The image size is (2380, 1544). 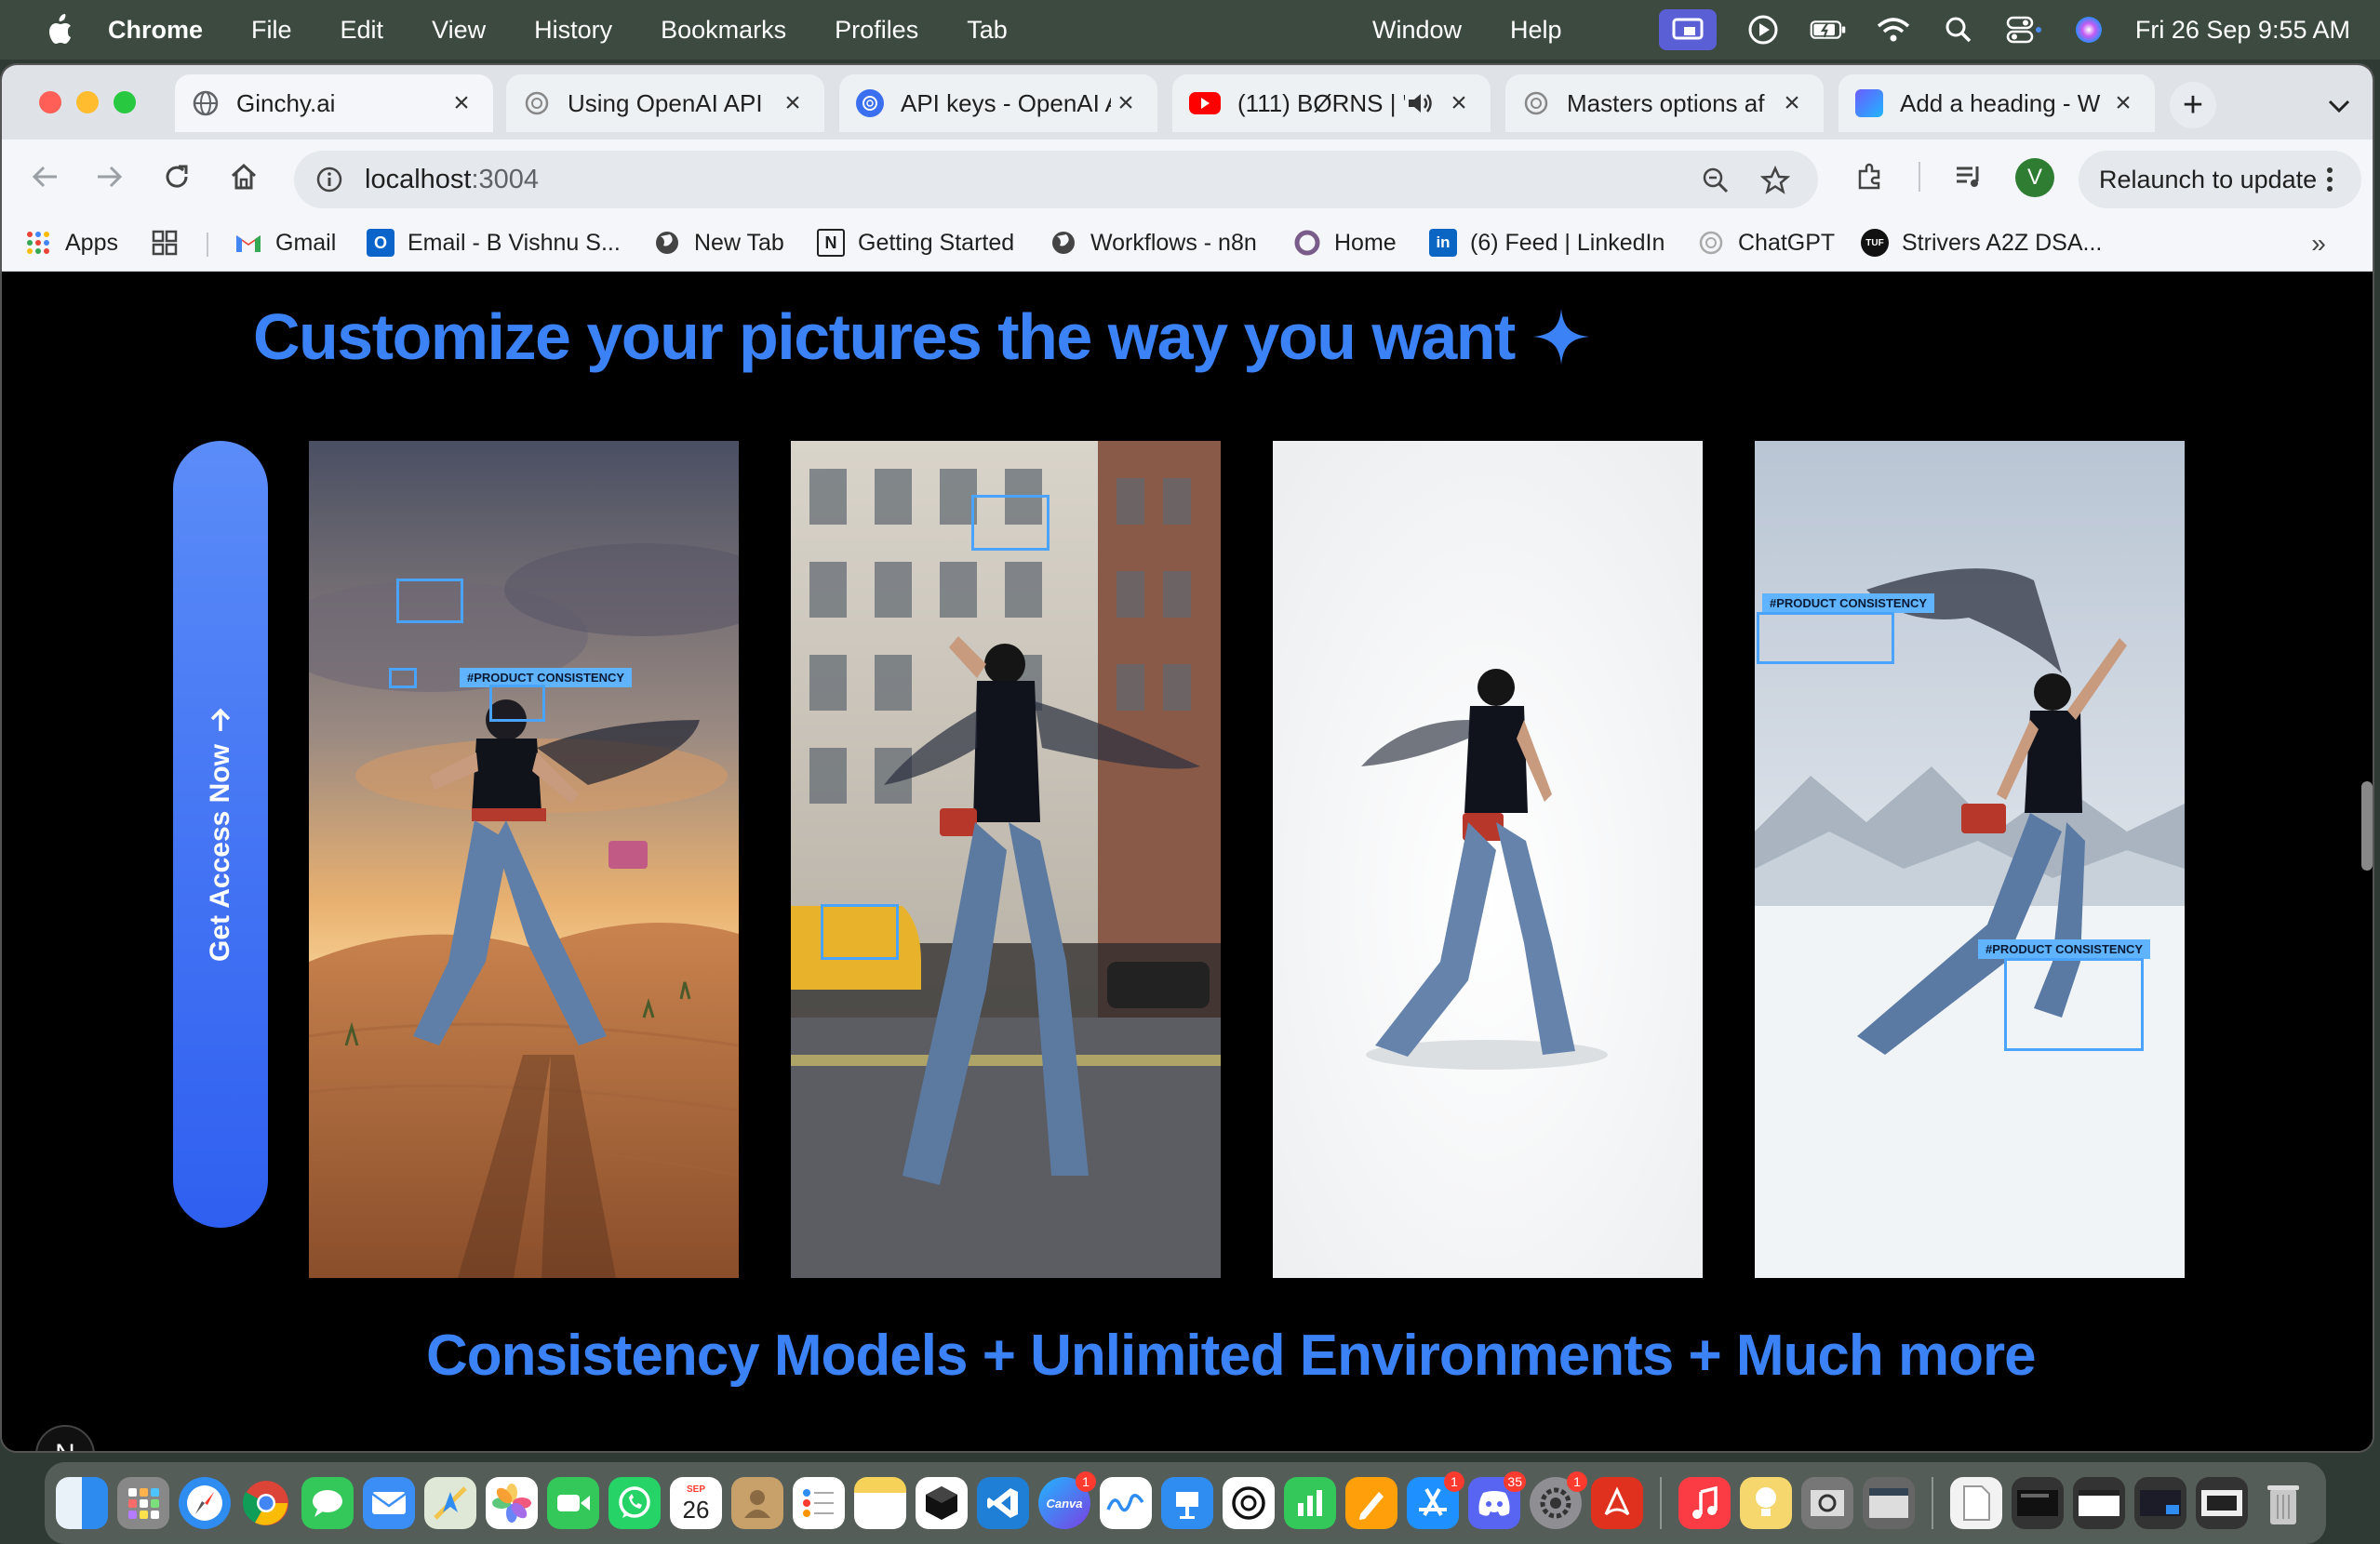 What do you see at coordinates (1547, 242) in the screenshot?
I see `bookmark-linkedin: in (6) Feed | LinkedIn` at bounding box center [1547, 242].